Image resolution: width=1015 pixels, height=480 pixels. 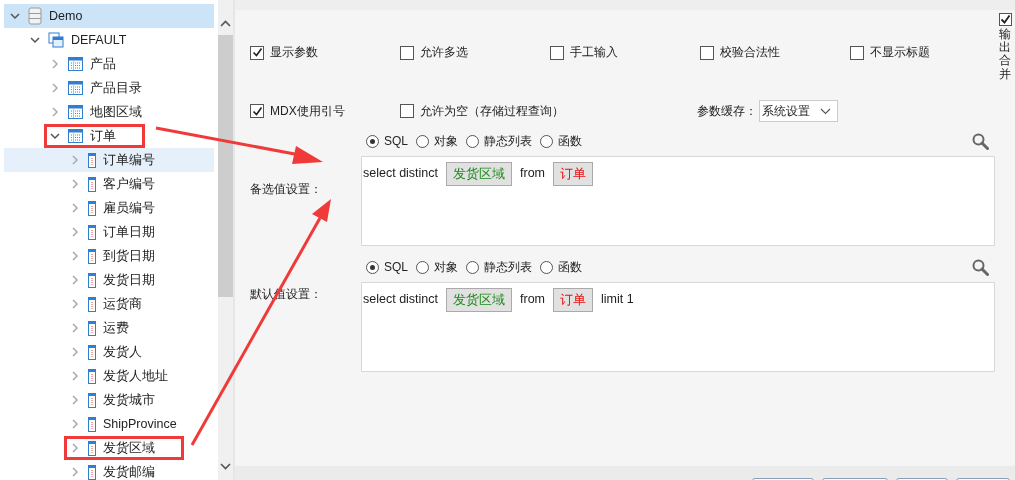 I want to click on checkbox-label: 允许多选, so click(x=444, y=52).